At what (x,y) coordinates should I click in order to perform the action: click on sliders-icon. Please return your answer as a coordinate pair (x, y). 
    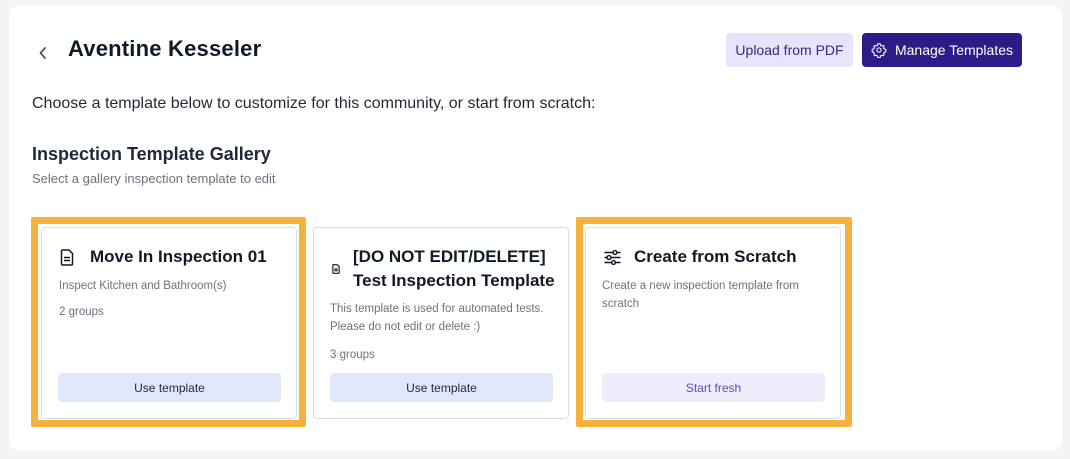
    Looking at the image, I should click on (612, 257).